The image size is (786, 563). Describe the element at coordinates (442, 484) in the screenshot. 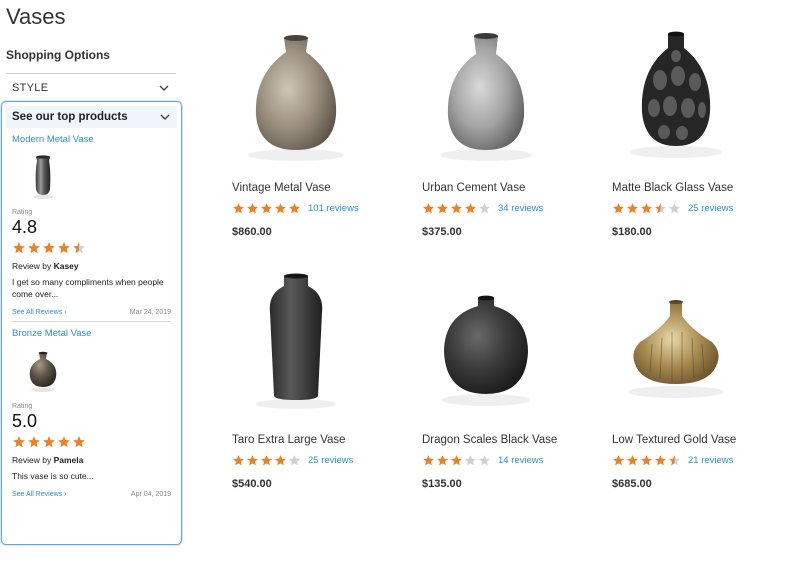

I see `product-price: $135.00` at that location.